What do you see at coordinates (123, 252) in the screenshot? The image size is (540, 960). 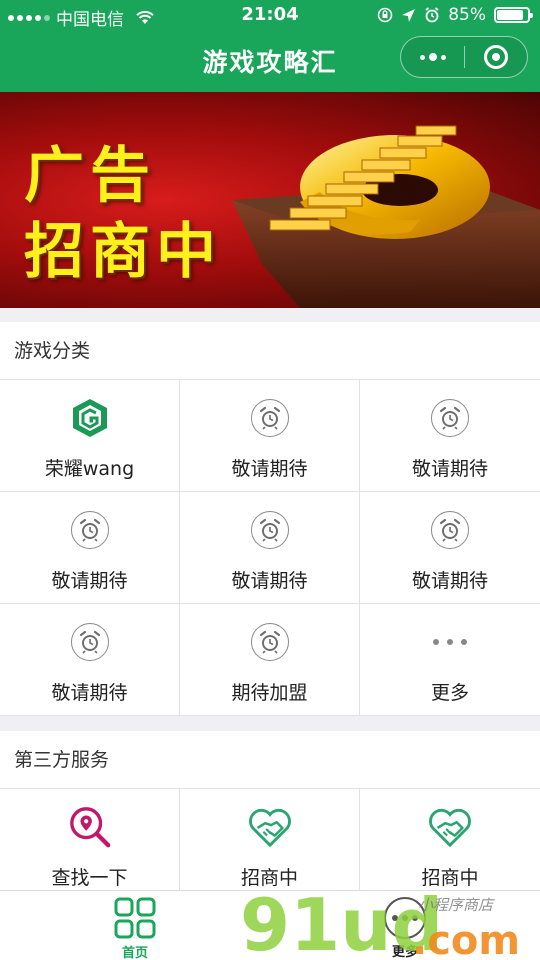 I see `banner-line-2: 招商中` at bounding box center [123, 252].